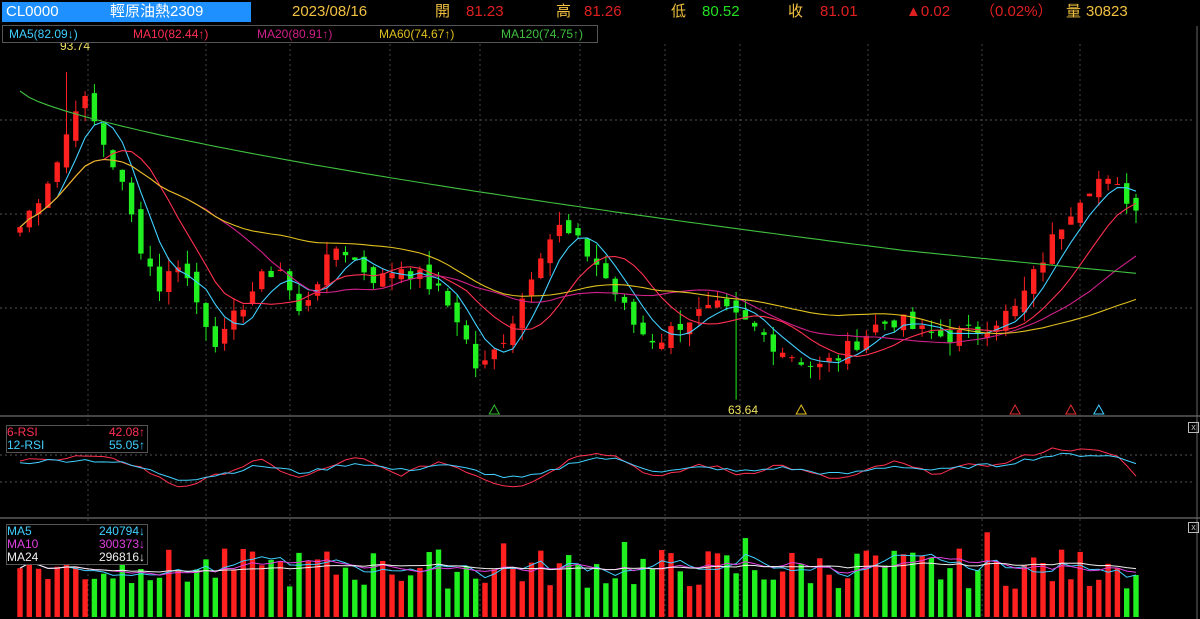 The height and width of the screenshot is (619, 1200). What do you see at coordinates (1193, 427) in the screenshot?
I see `close-rsi-panel-icon: x` at bounding box center [1193, 427].